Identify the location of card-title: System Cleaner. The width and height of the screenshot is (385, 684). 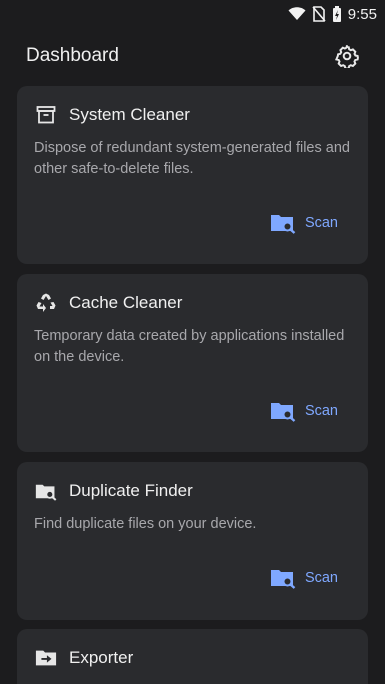
(129, 114).